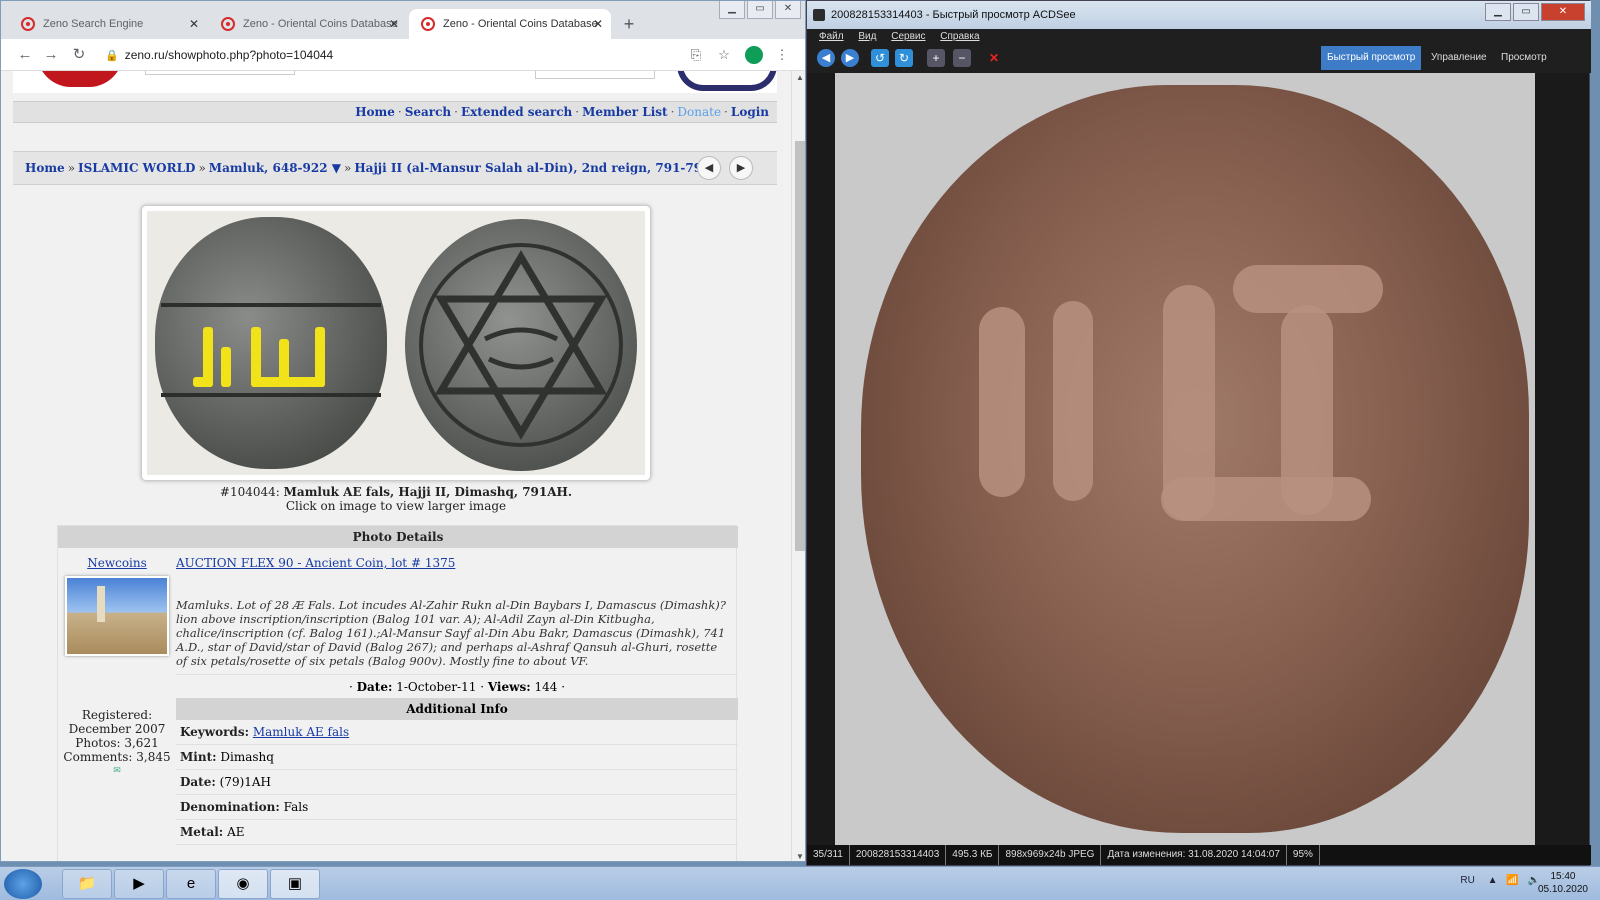  What do you see at coordinates (750, 112) in the screenshot?
I see `menu-login: Login` at bounding box center [750, 112].